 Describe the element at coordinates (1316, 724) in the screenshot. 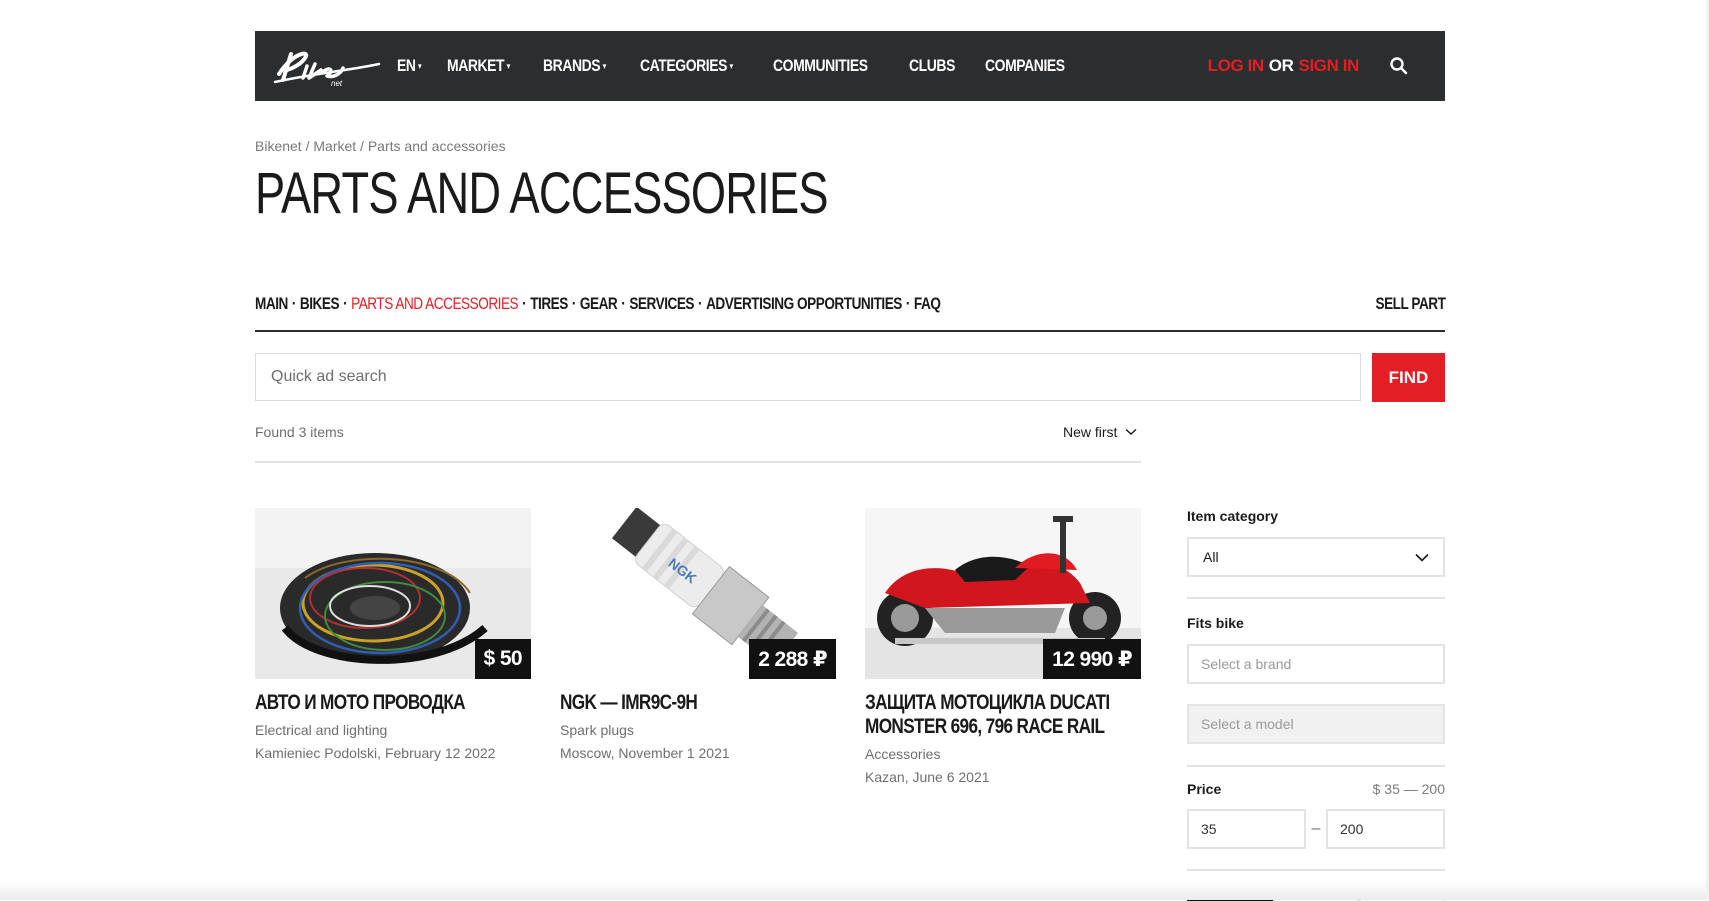

I see `model-input` at that location.